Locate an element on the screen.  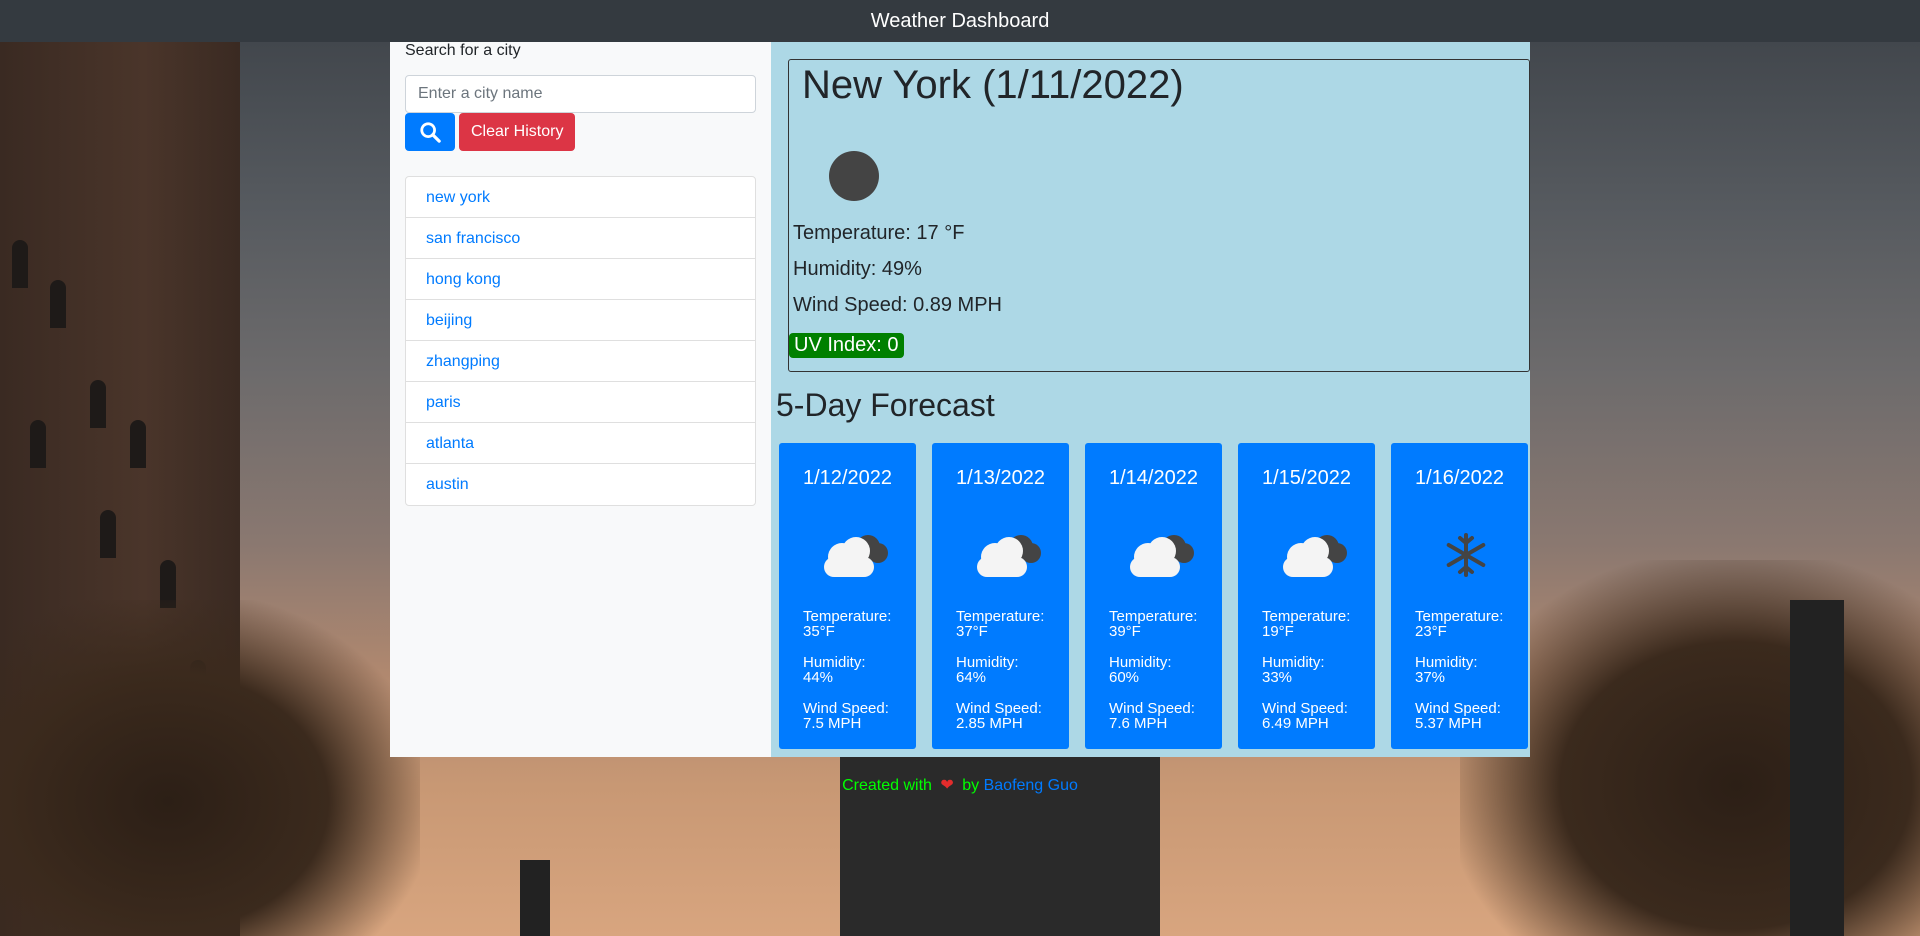
footer: Created with ❤ by Baofeng Guo is located at coordinates (960, 785).